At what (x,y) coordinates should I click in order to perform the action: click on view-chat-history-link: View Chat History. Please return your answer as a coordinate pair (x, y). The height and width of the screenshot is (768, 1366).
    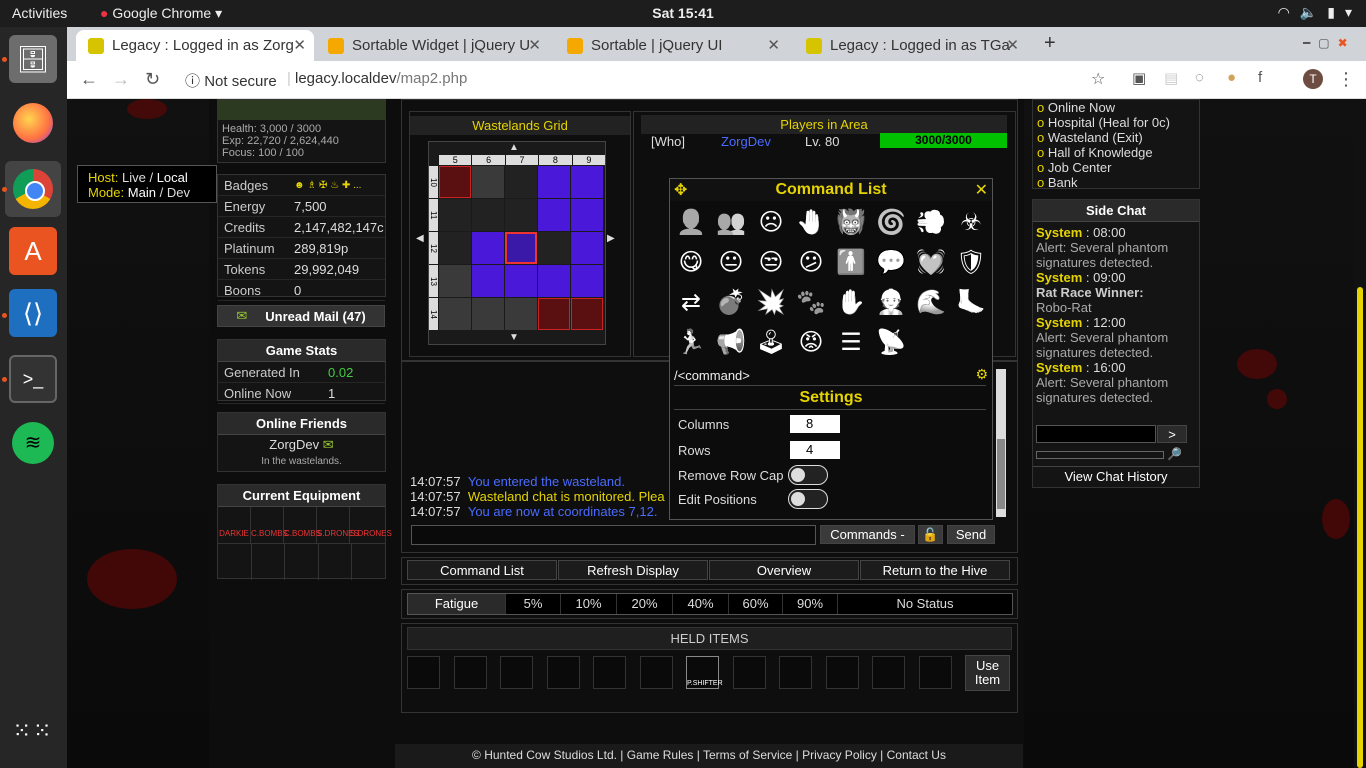
    Looking at the image, I should click on (1116, 476).